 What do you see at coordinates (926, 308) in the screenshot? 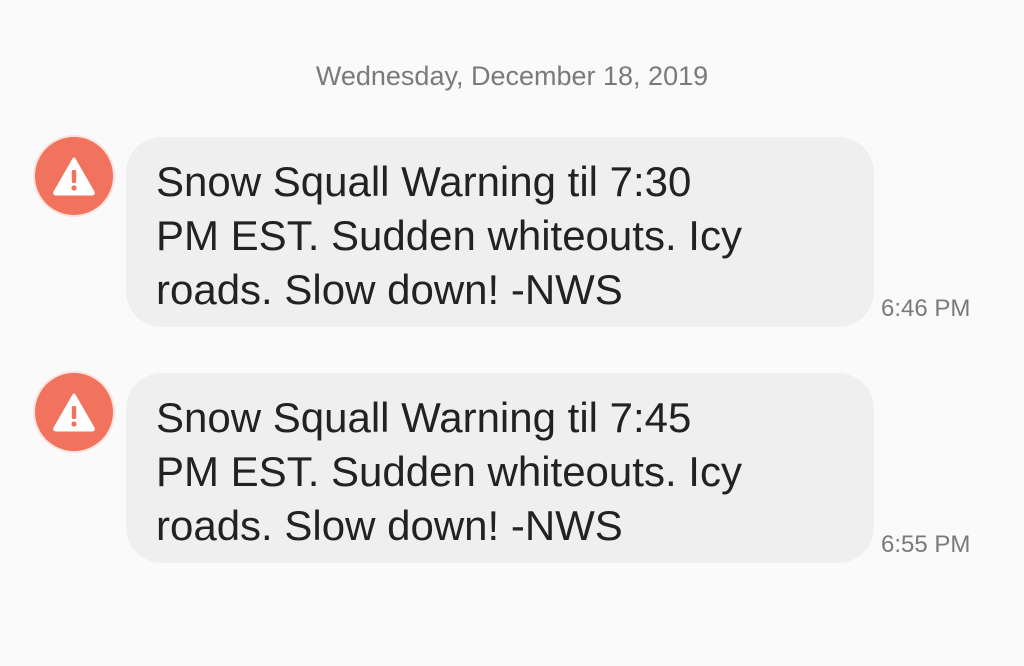
I see `message-timestamp: 6:46 PM` at bounding box center [926, 308].